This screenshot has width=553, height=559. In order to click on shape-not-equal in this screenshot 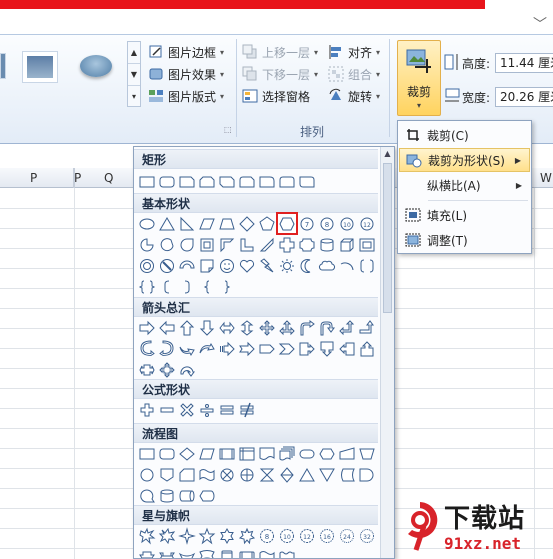, I will do `click(247, 409)`.